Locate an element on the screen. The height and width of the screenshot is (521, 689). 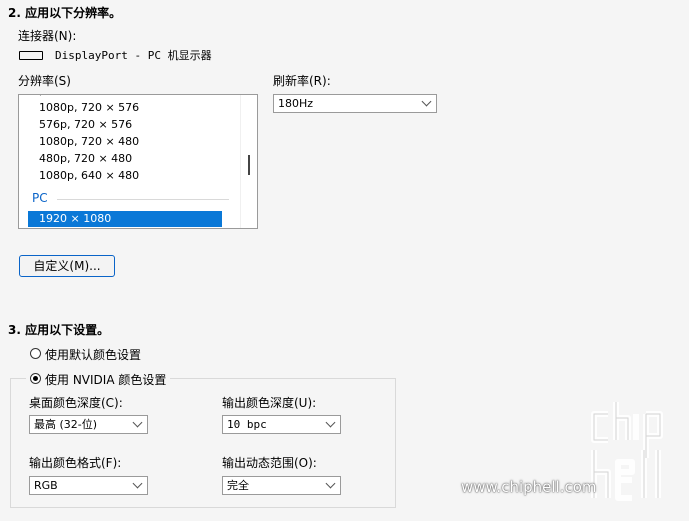
desktop-depth-label: 桌面颜色深度(C): is located at coordinates (76, 403).